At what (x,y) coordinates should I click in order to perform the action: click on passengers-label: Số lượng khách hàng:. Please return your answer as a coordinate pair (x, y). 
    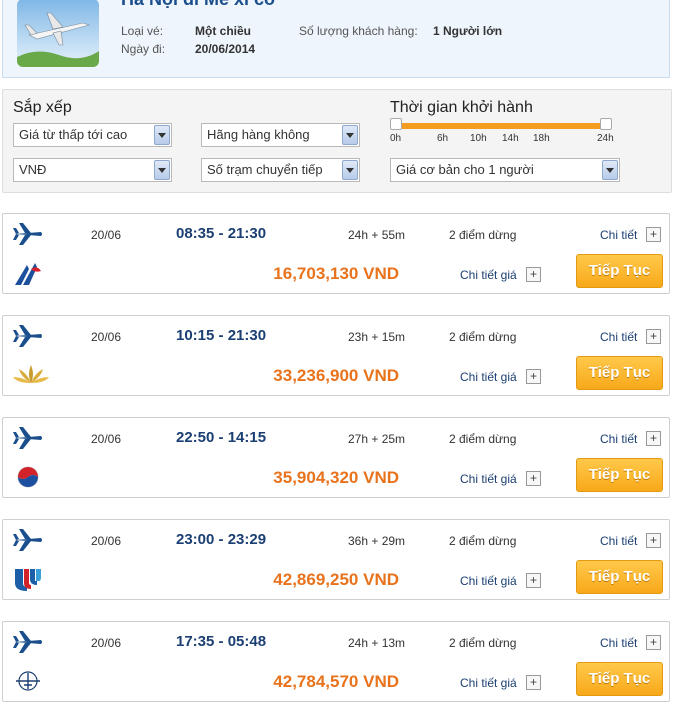
    Looking at the image, I should click on (358, 31).